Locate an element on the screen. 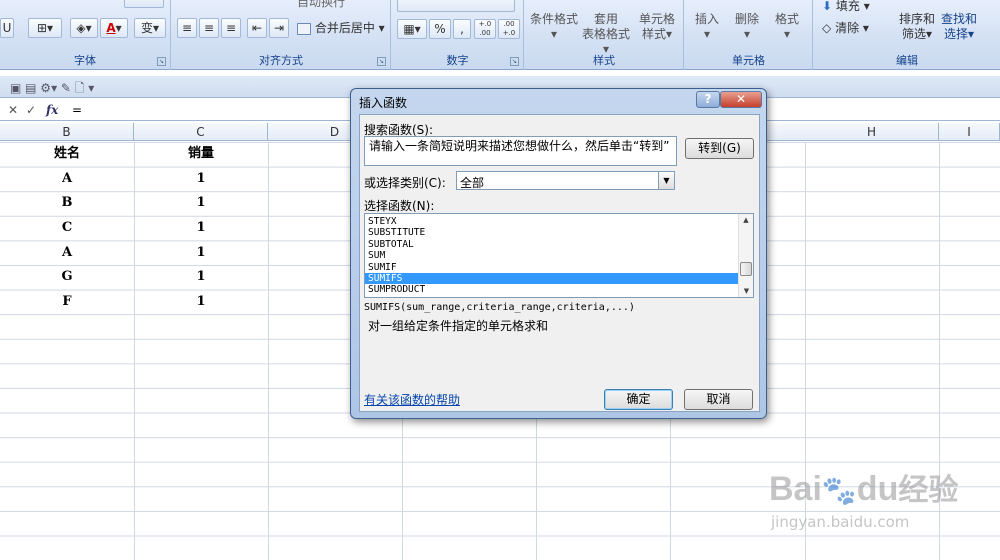  format-label: 格式 is located at coordinates (786, 19).